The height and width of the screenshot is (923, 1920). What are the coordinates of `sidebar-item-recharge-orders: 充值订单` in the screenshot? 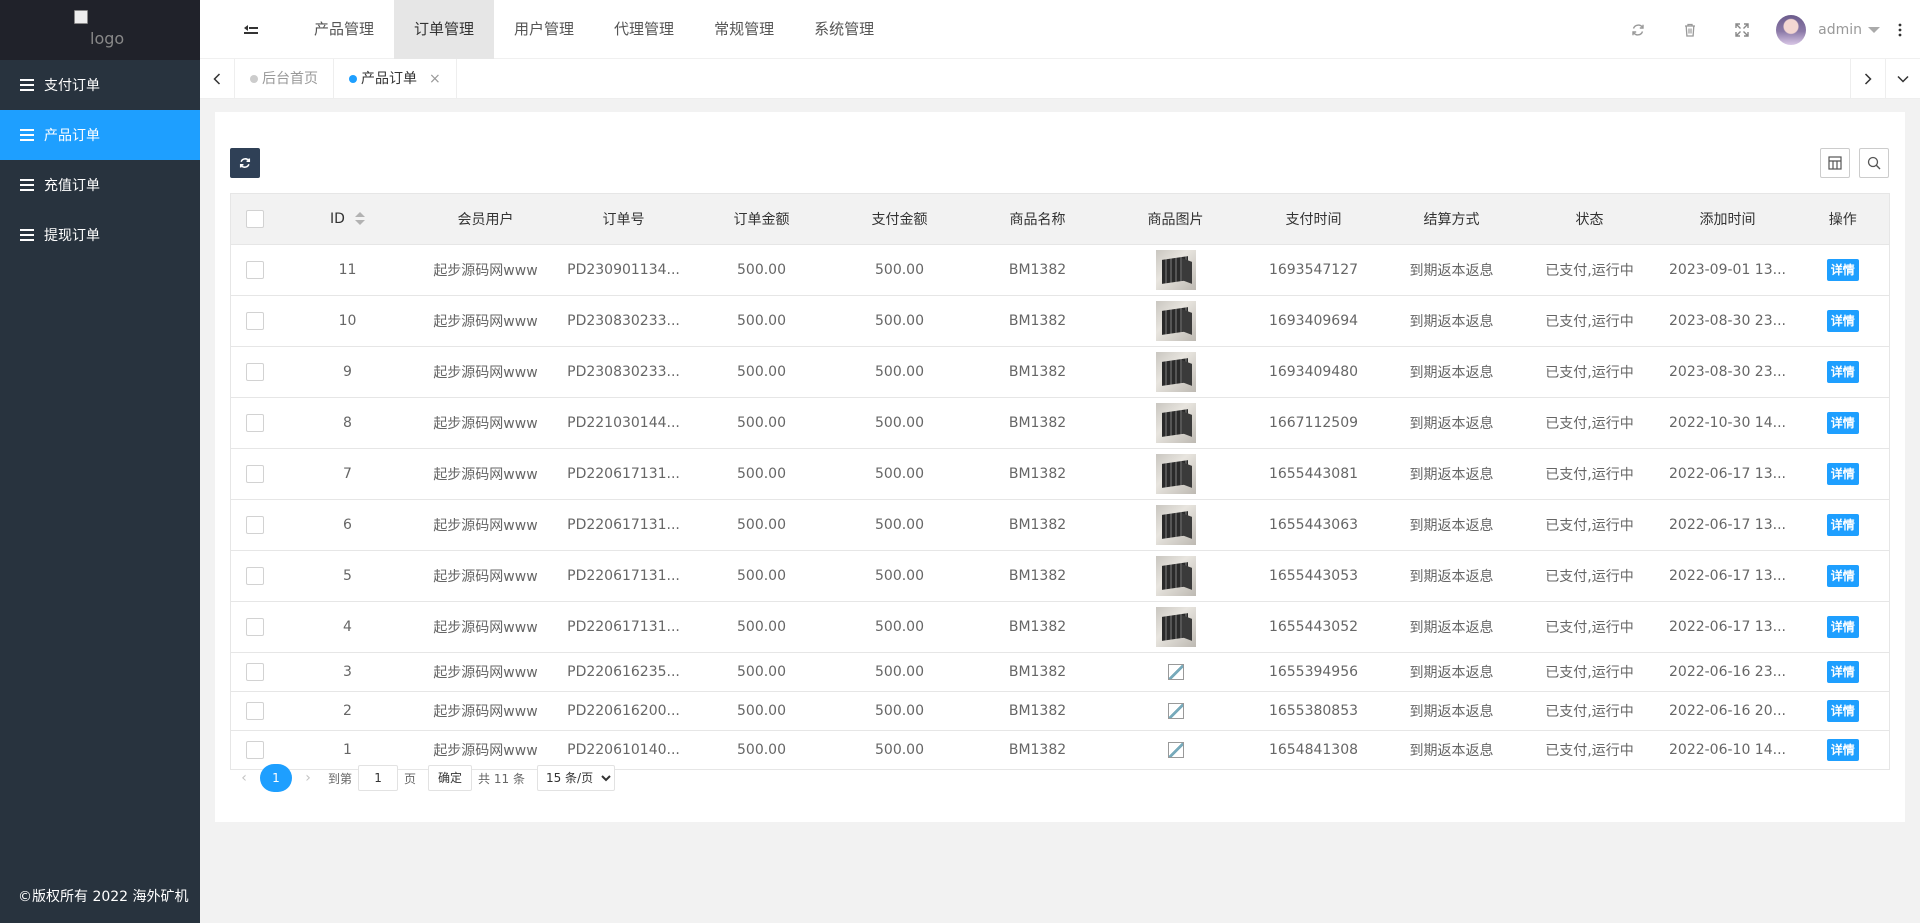 It's located at (100, 185).